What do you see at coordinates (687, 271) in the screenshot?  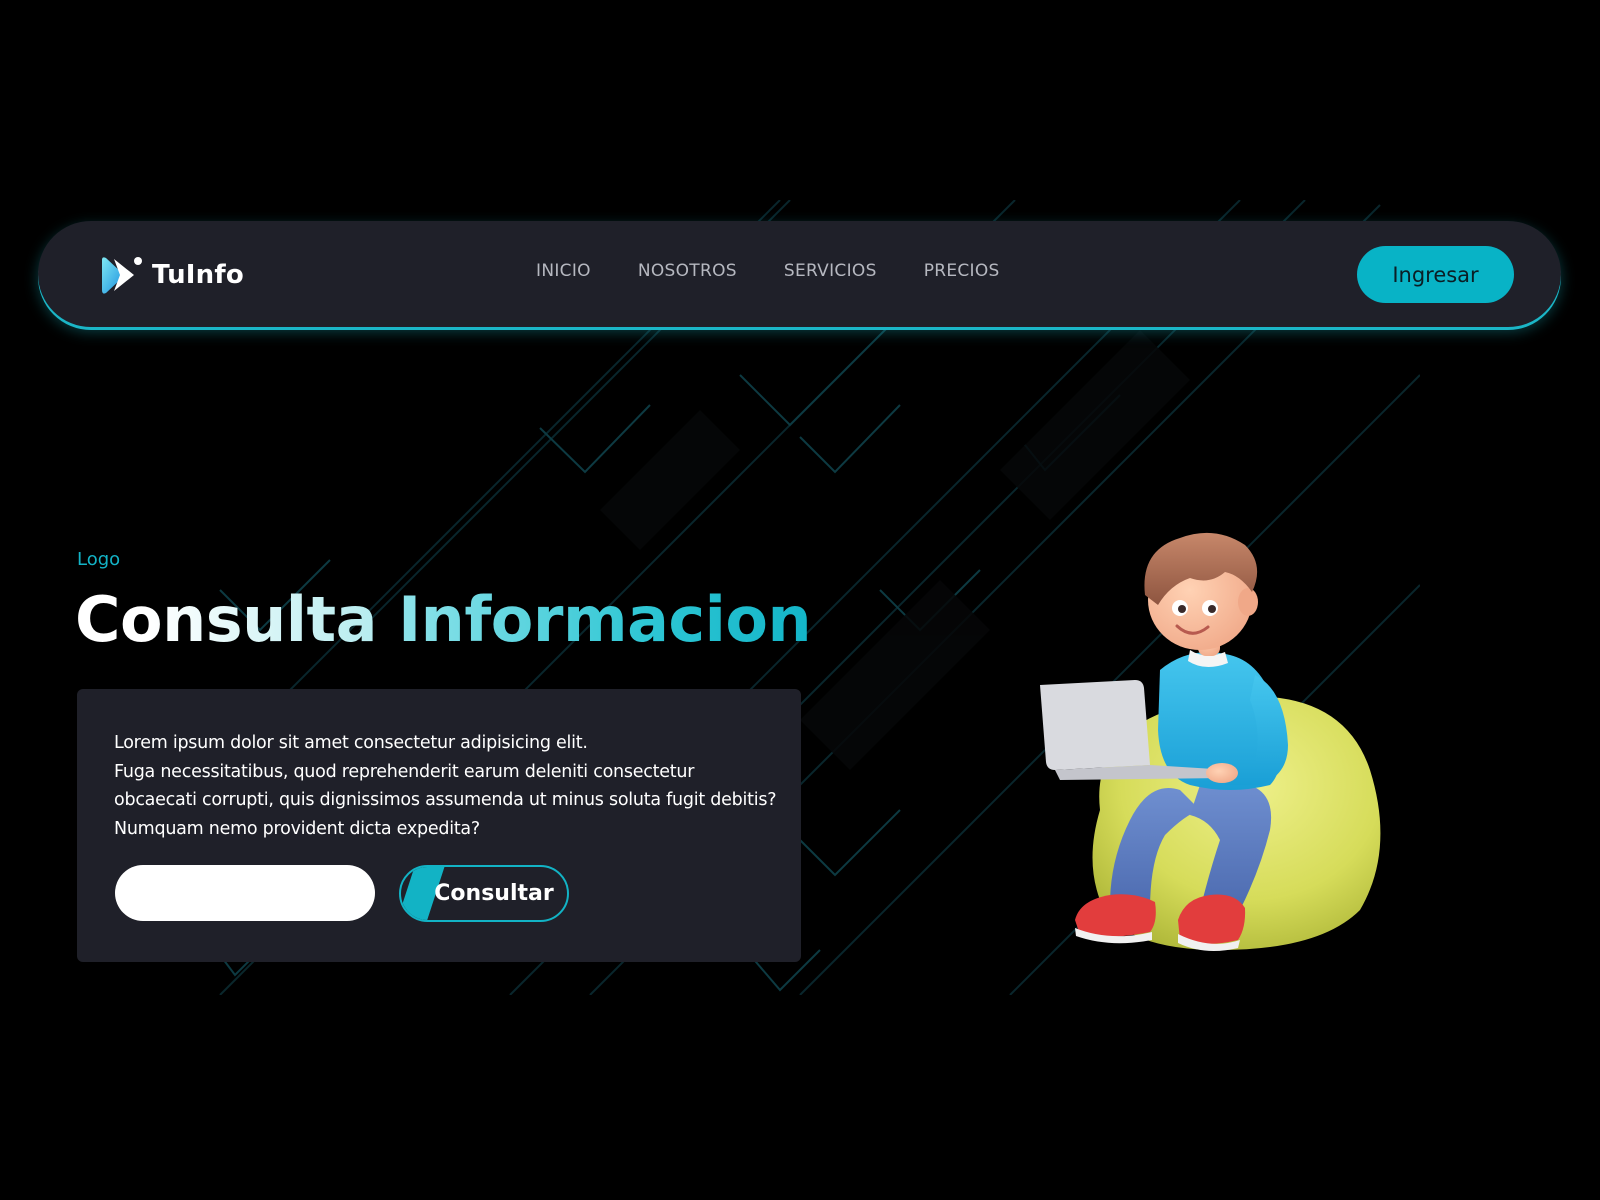 I see `nav-link-nosotros: NOSOTROS` at bounding box center [687, 271].